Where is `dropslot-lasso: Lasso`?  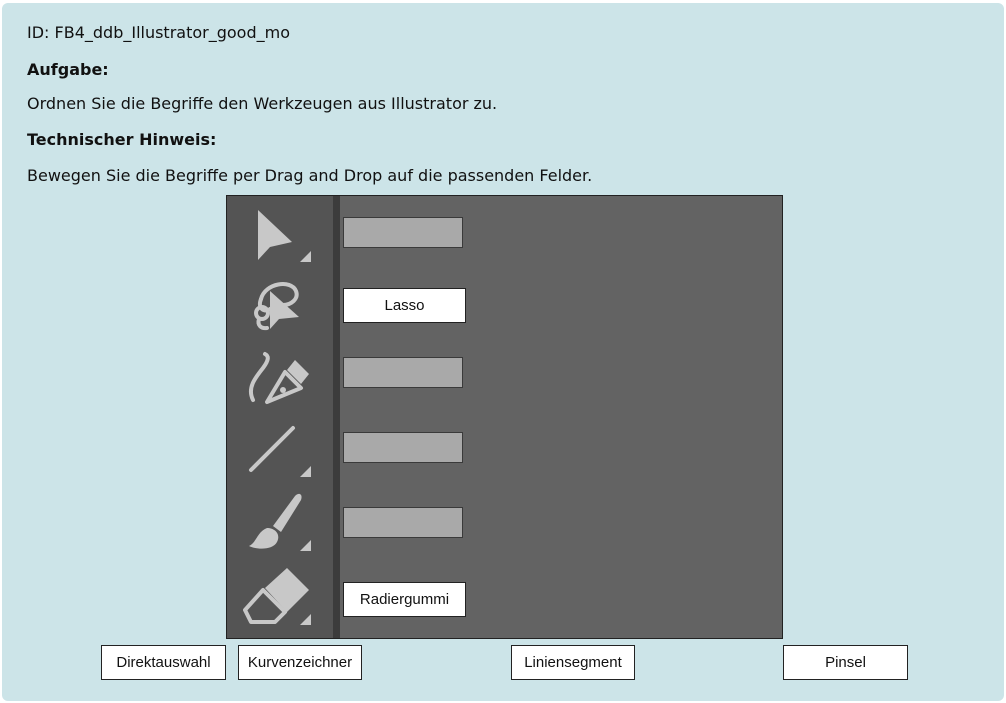 dropslot-lasso: Lasso is located at coordinates (404, 305).